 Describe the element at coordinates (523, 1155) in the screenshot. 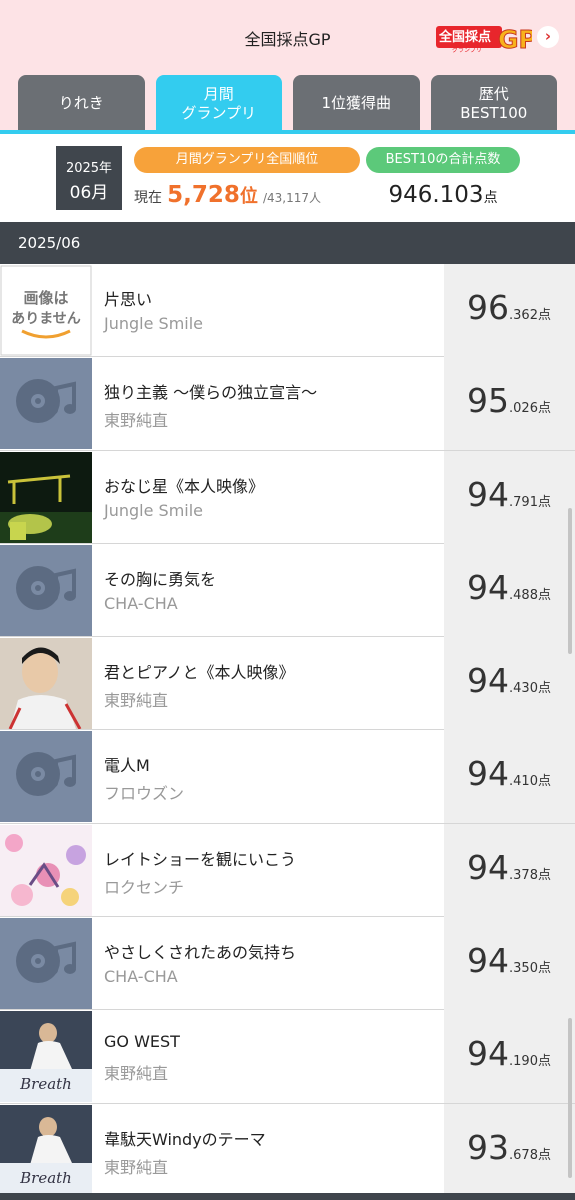

I see `score-decimal: .678` at that location.